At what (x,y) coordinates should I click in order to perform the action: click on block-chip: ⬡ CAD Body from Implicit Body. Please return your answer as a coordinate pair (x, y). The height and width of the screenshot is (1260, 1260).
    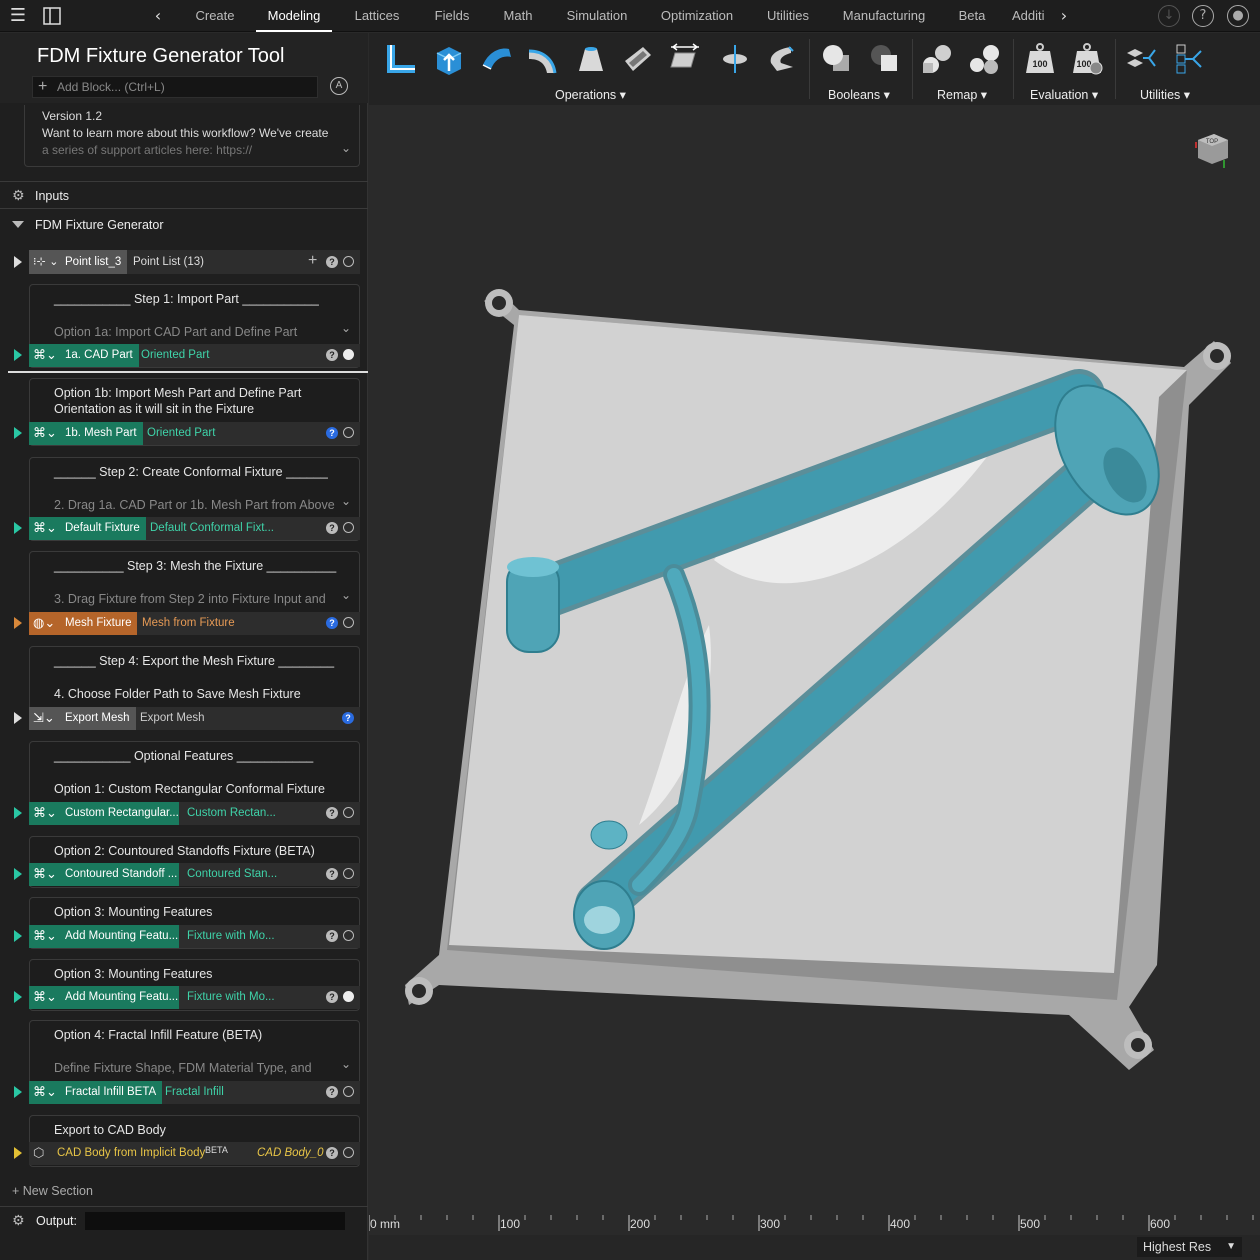
    Looking at the image, I should click on (120, 1153).